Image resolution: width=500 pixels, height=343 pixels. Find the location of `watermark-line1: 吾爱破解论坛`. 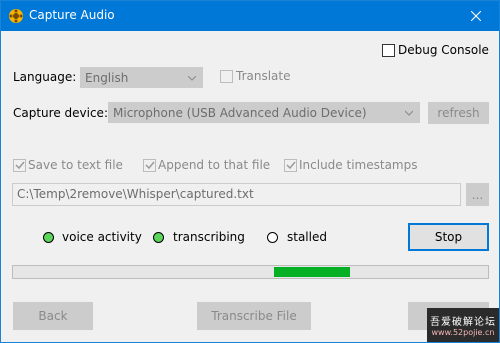

watermark-line1: 吾爱破解论坛 is located at coordinates (463, 322).